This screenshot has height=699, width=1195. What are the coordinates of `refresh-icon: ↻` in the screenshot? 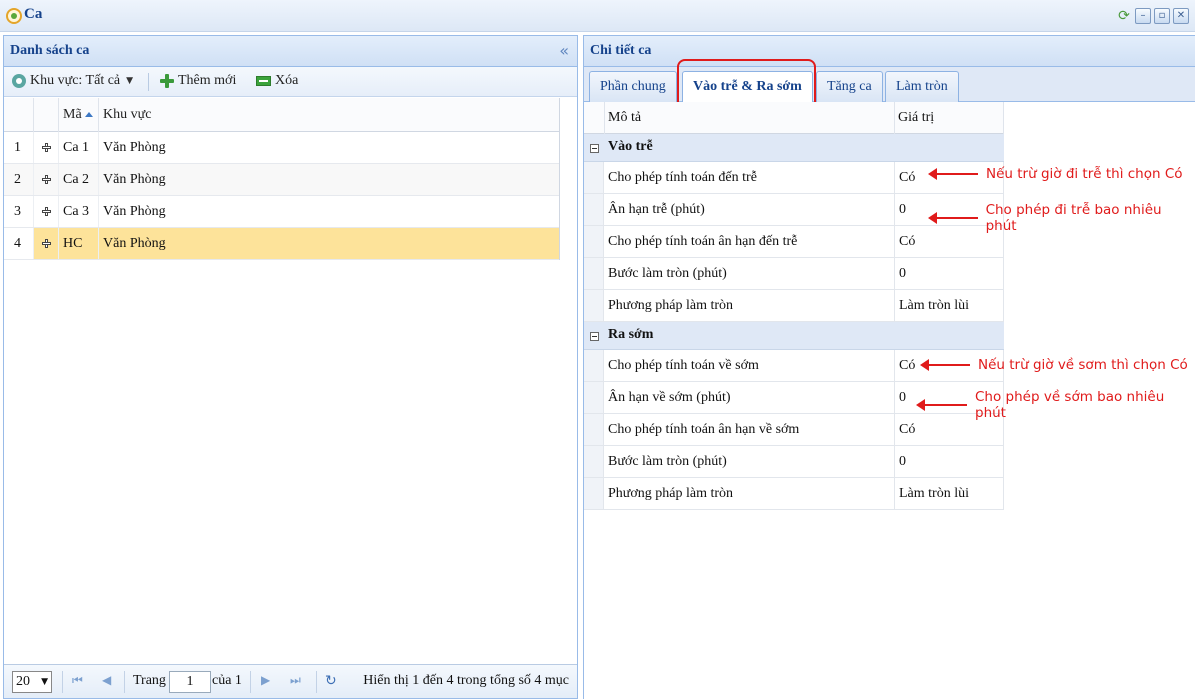 It's located at (331, 681).